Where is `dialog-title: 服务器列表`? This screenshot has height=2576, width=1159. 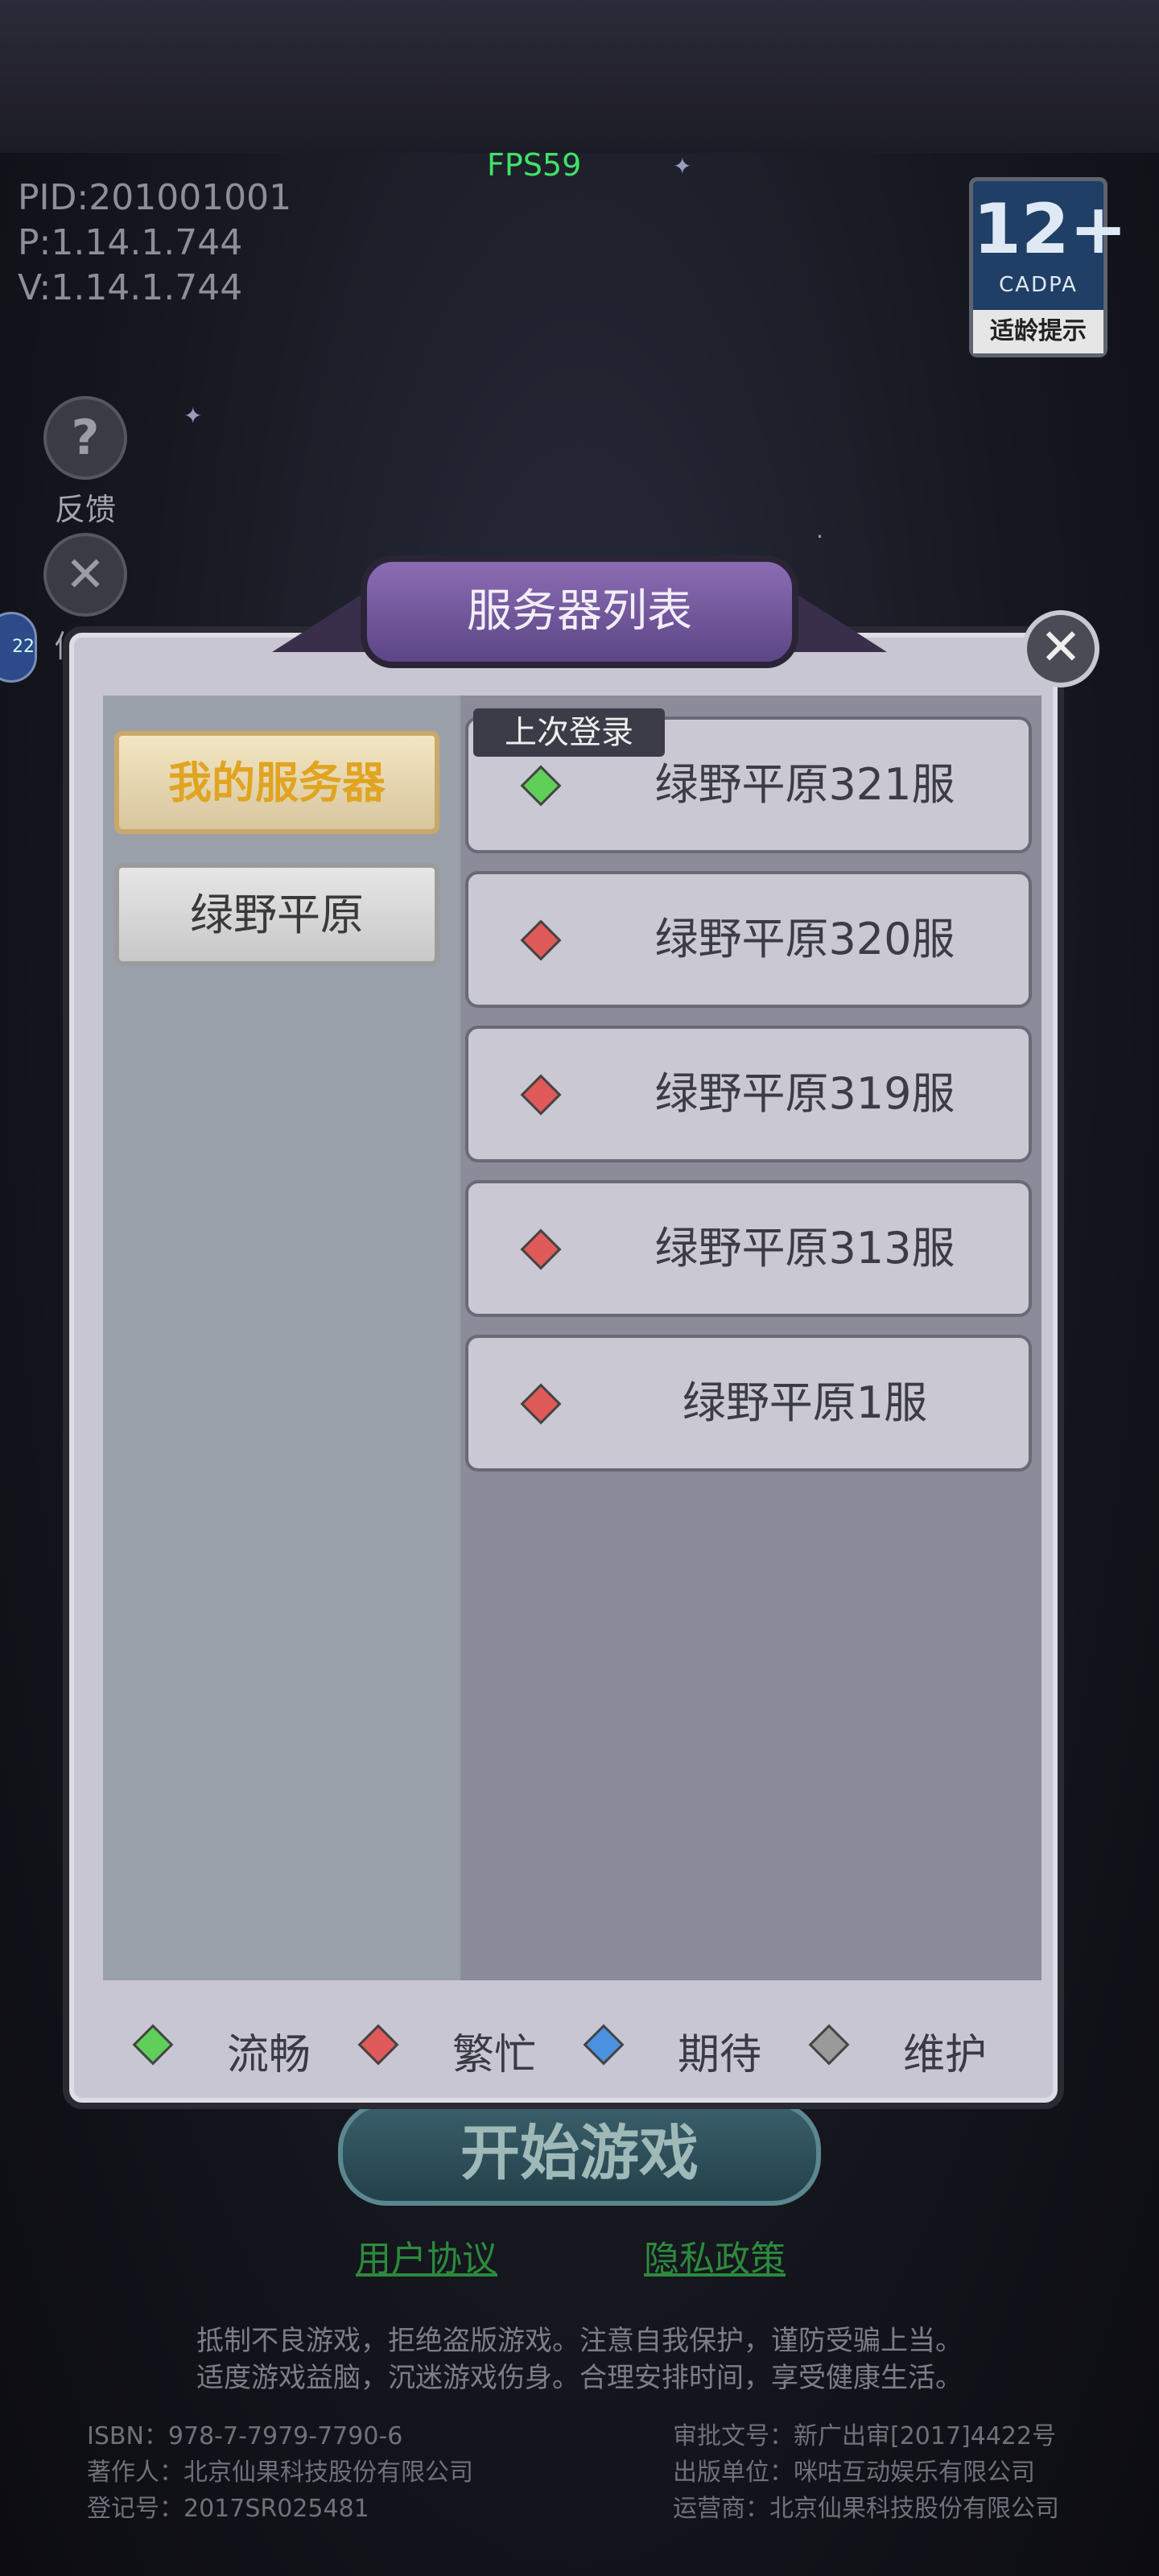 dialog-title: 服务器列表 is located at coordinates (579, 611).